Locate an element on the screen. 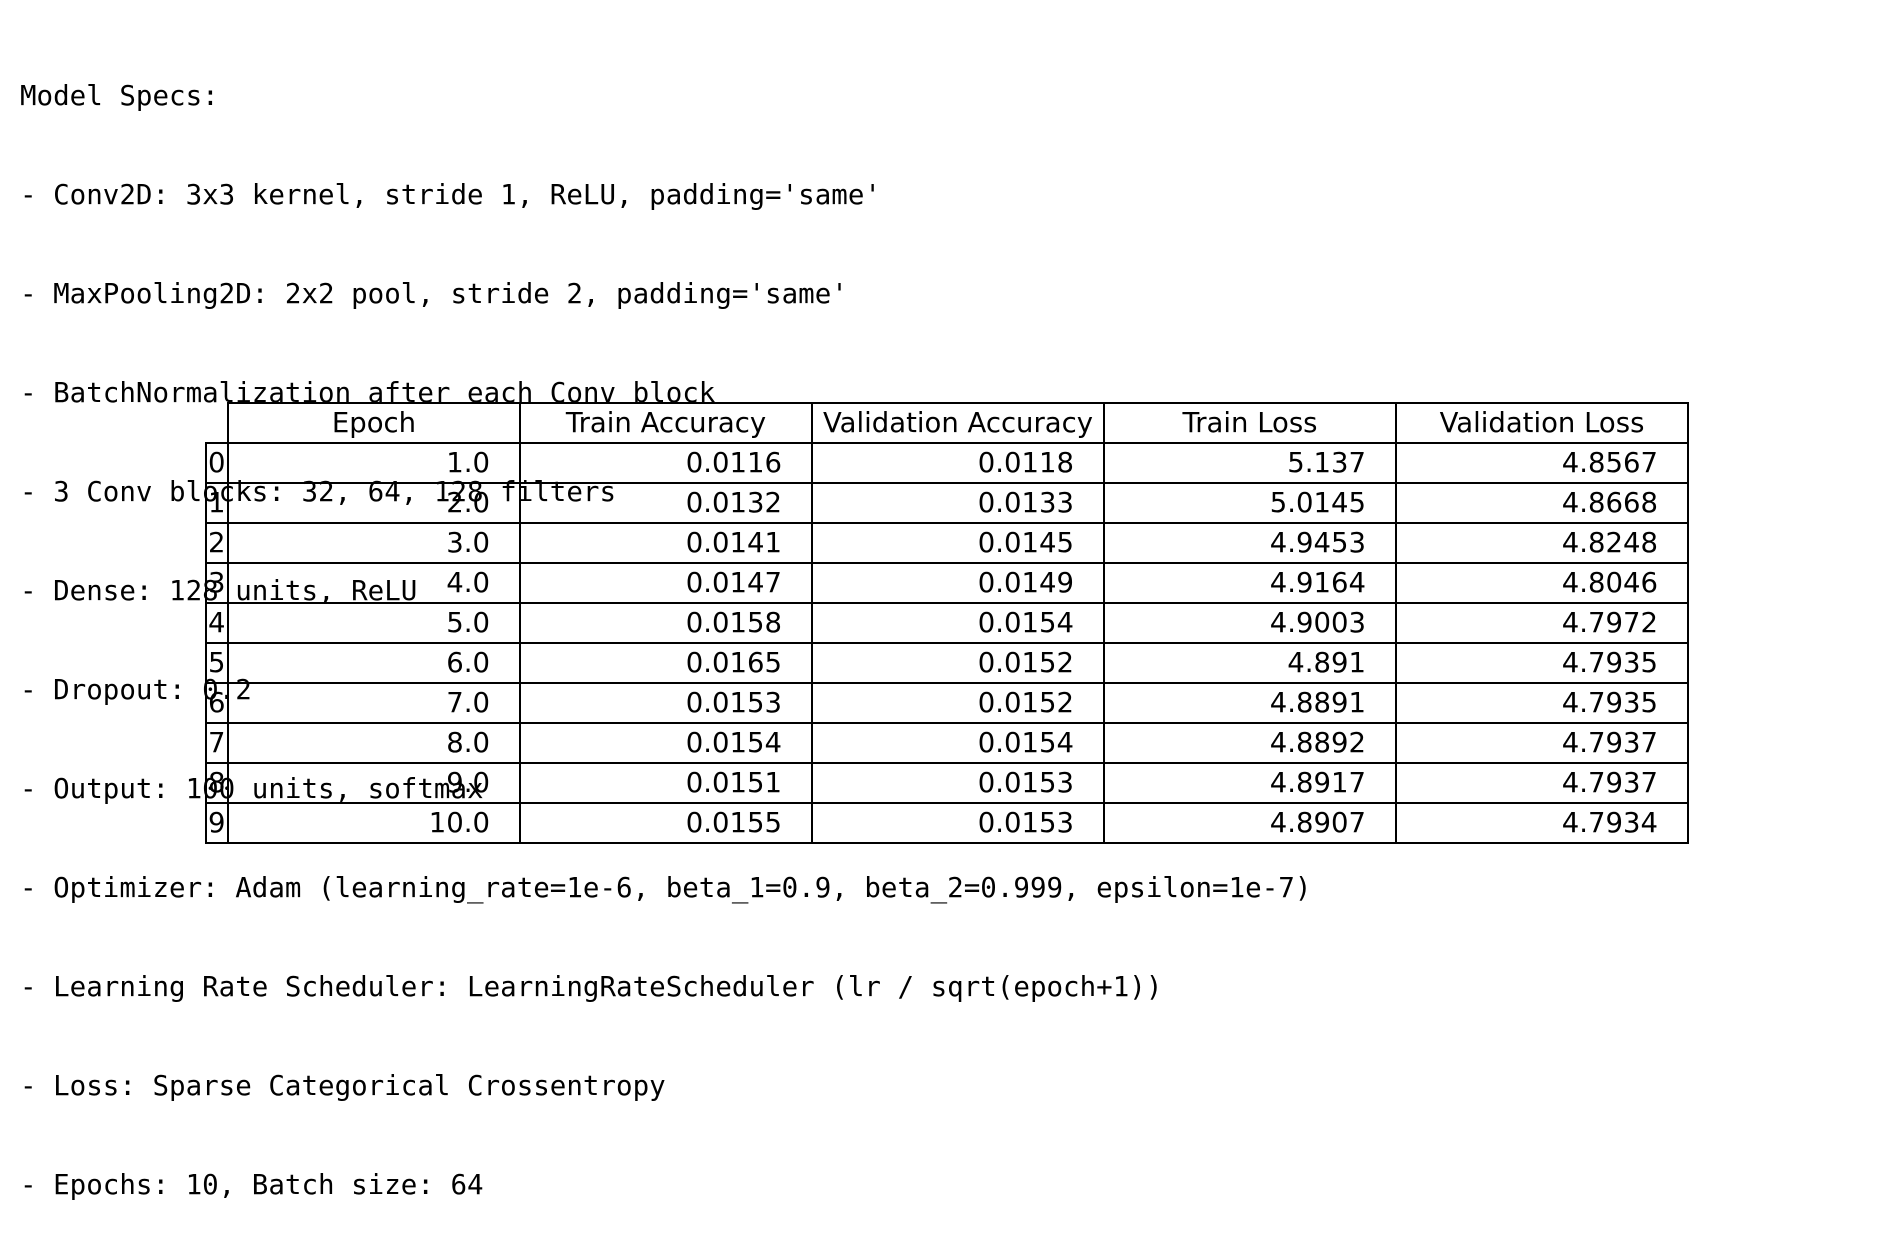  spec-line: - Epochs: 10, Batch size: 64 is located at coordinates (252, 1185).